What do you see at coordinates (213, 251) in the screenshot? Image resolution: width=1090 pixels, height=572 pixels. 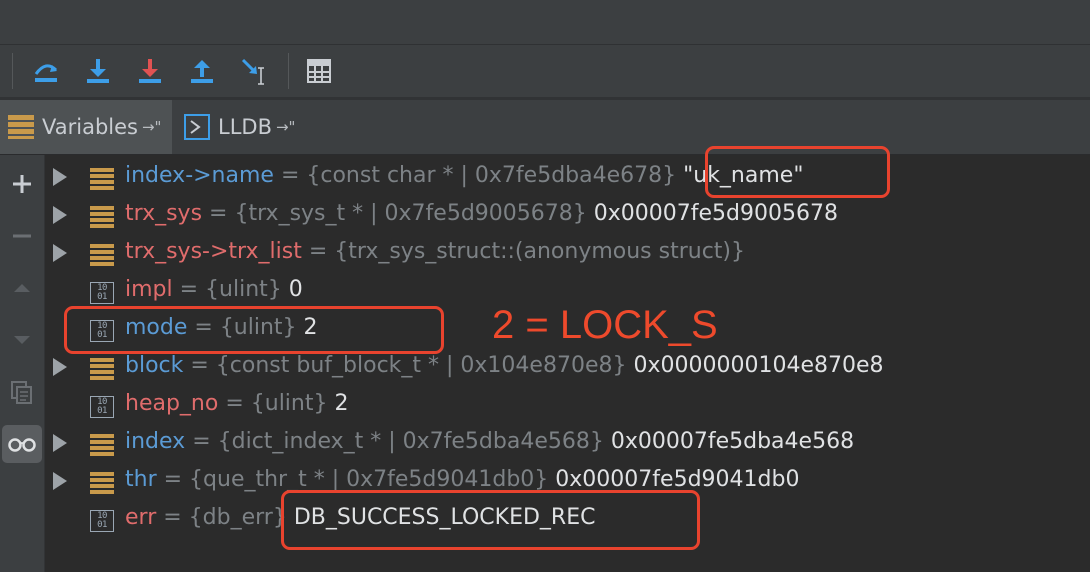 I see `variable-name: trx_sys->trx_list` at bounding box center [213, 251].